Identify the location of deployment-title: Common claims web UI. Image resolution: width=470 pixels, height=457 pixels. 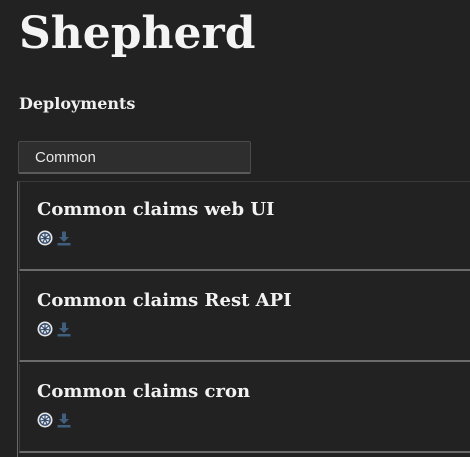
(155, 210).